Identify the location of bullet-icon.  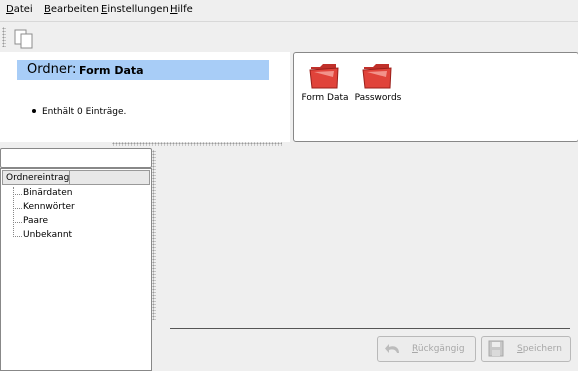
(34, 111).